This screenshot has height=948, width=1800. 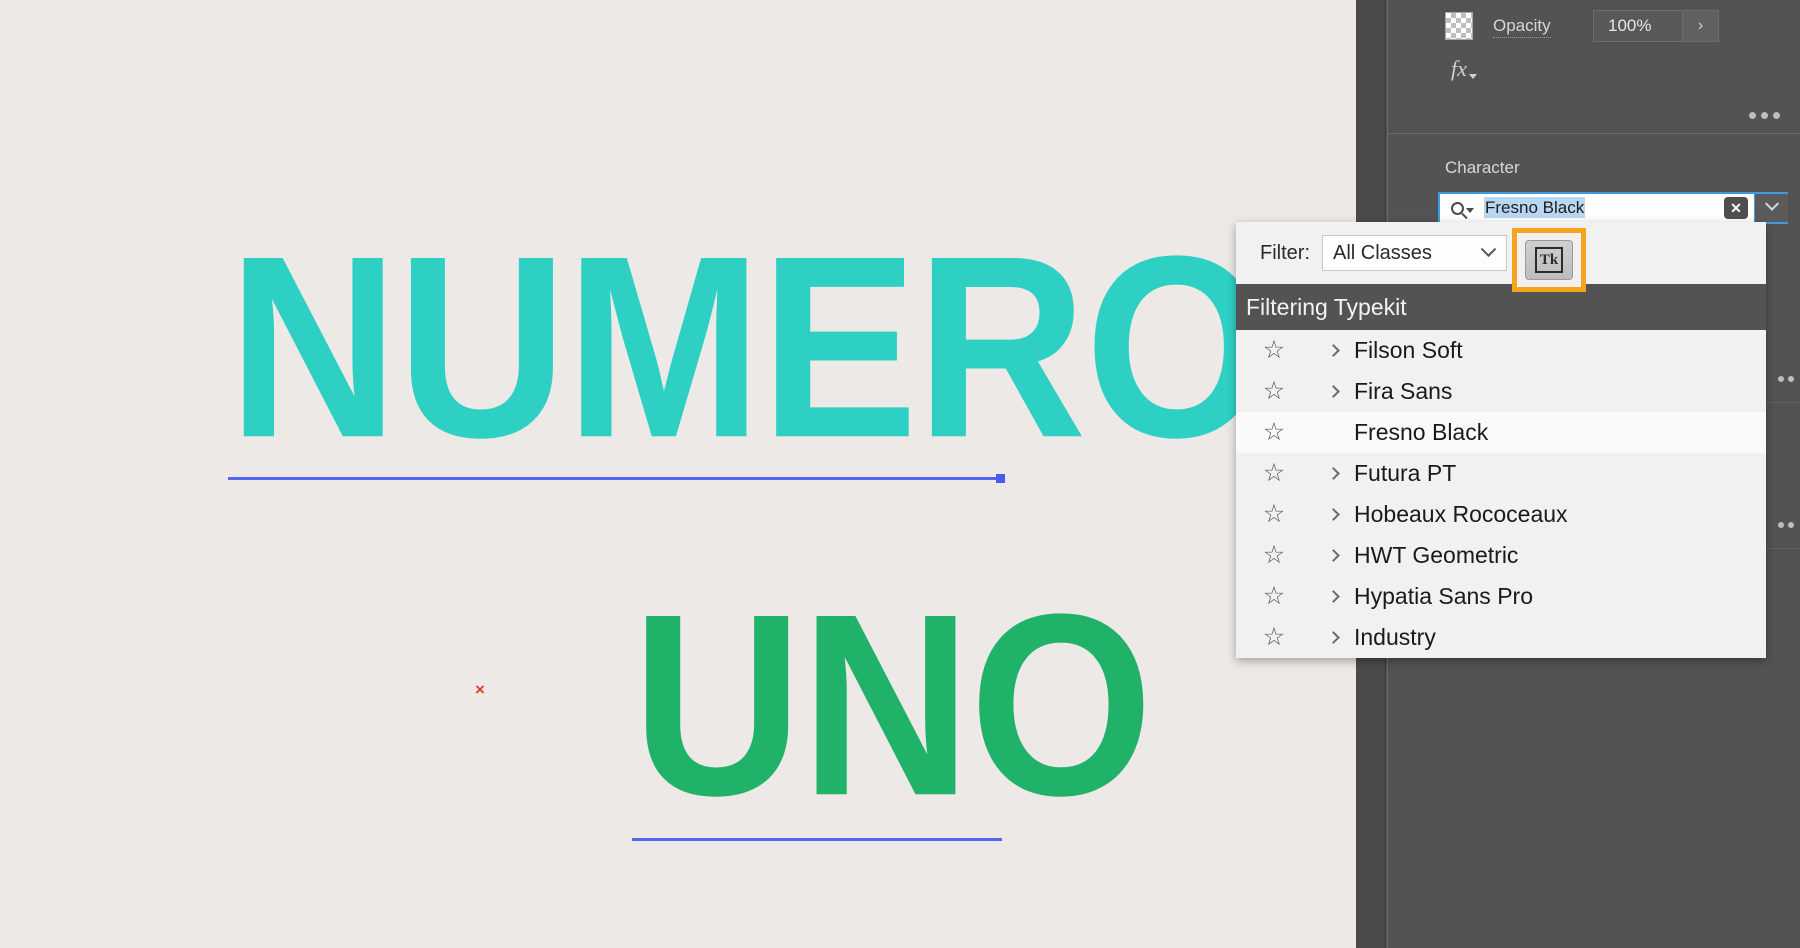 I want to click on filter-class-value: All Classes, so click(x=1382, y=252).